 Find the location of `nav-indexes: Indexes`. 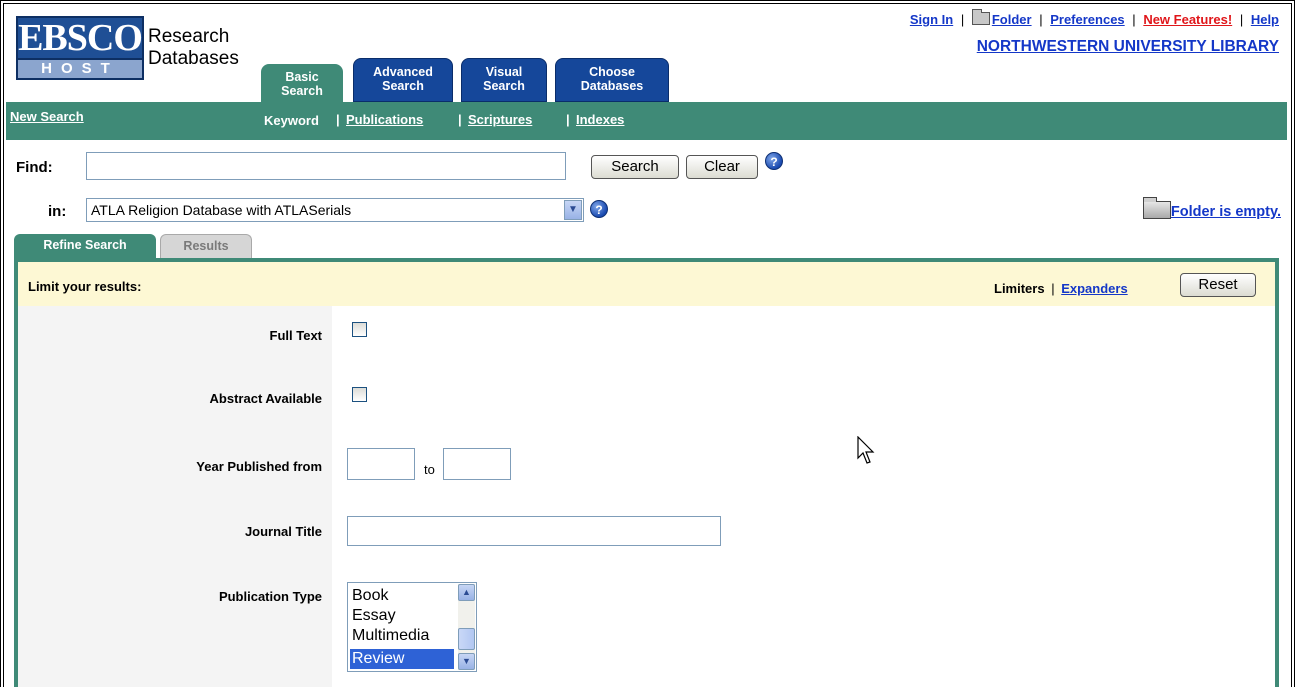

nav-indexes: Indexes is located at coordinates (600, 119).